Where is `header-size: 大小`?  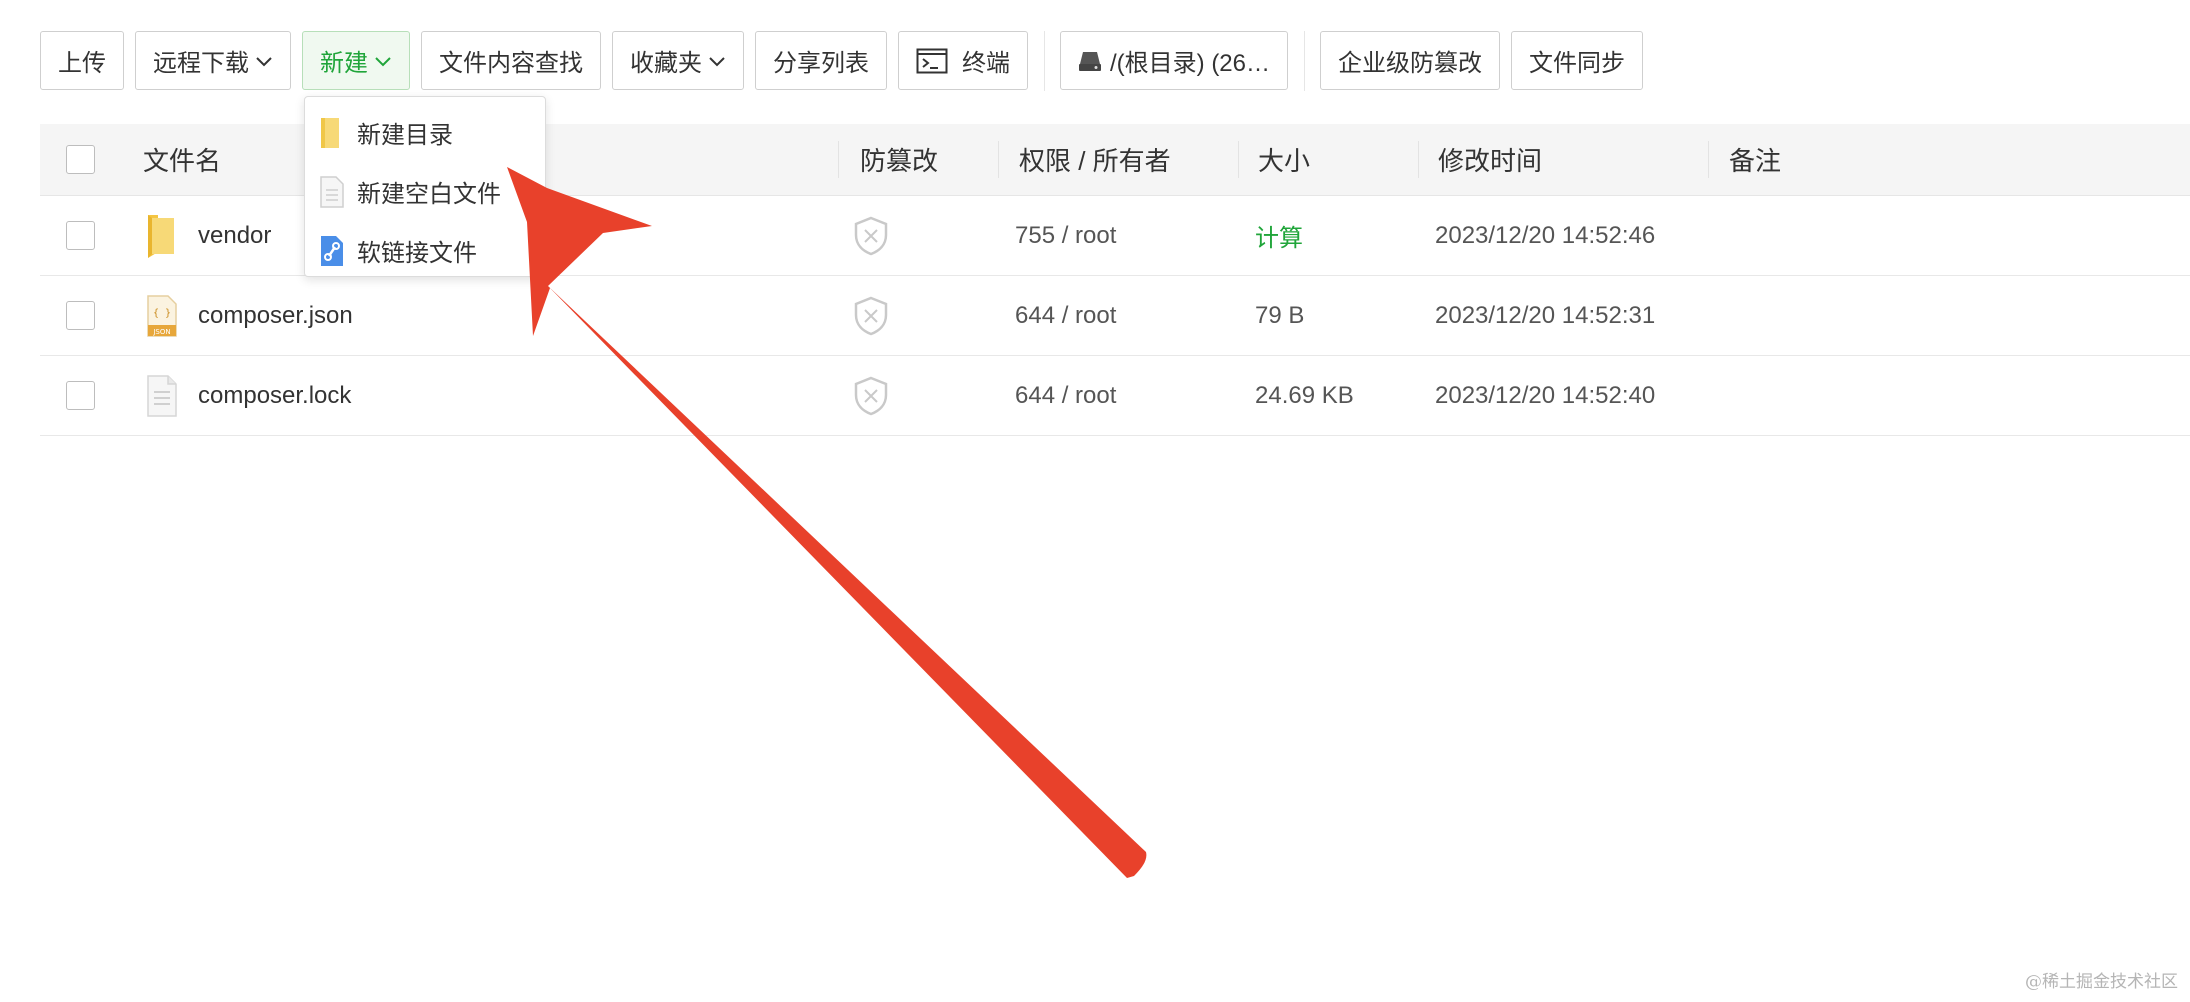 header-size: 大小 is located at coordinates (1284, 159).